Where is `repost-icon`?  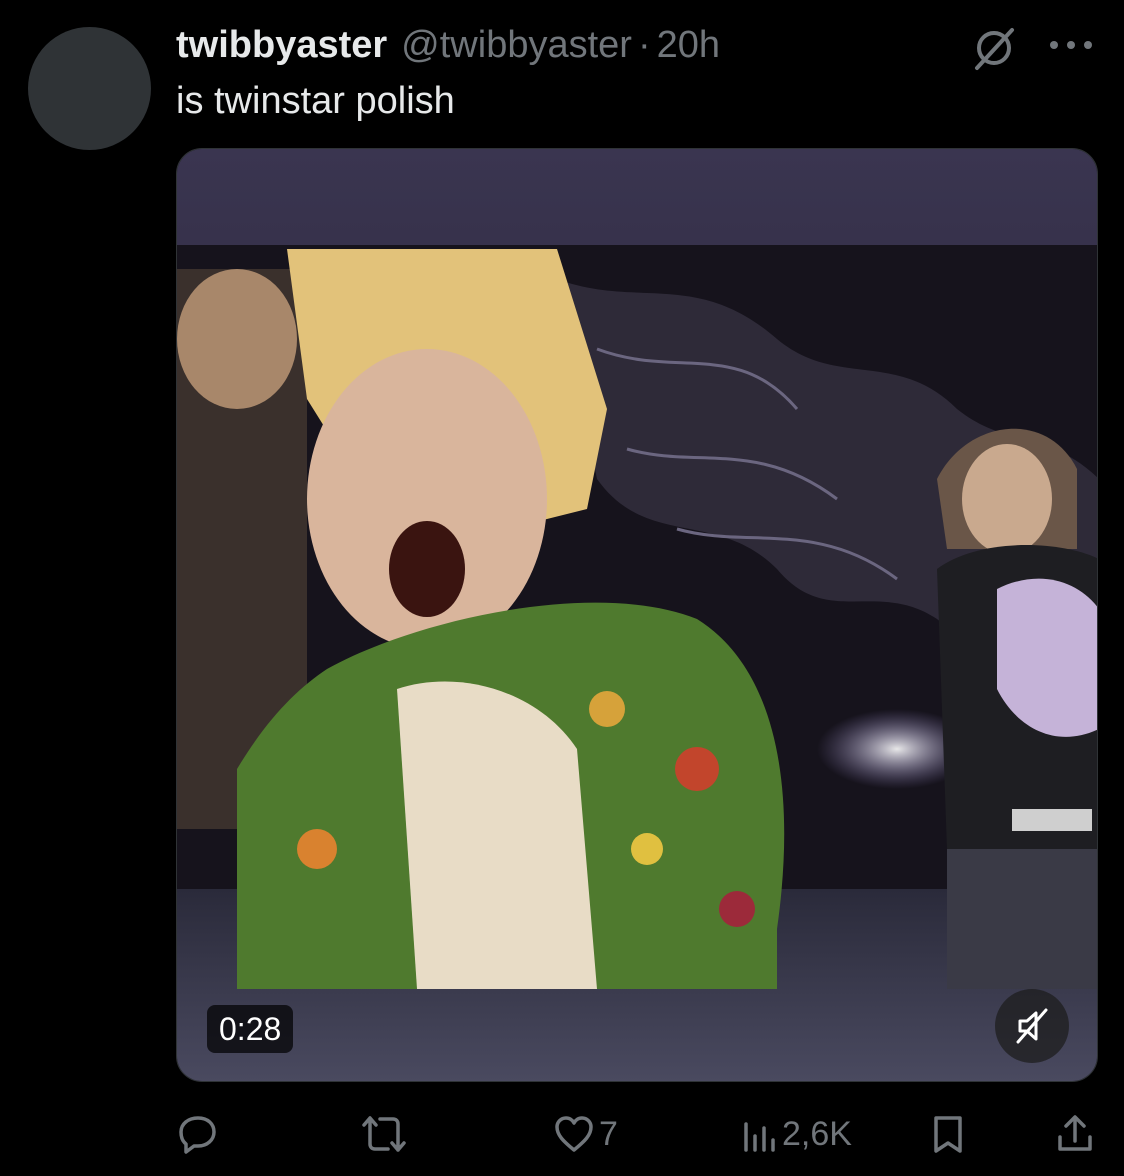
repost-icon is located at coordinates (384, 1134).